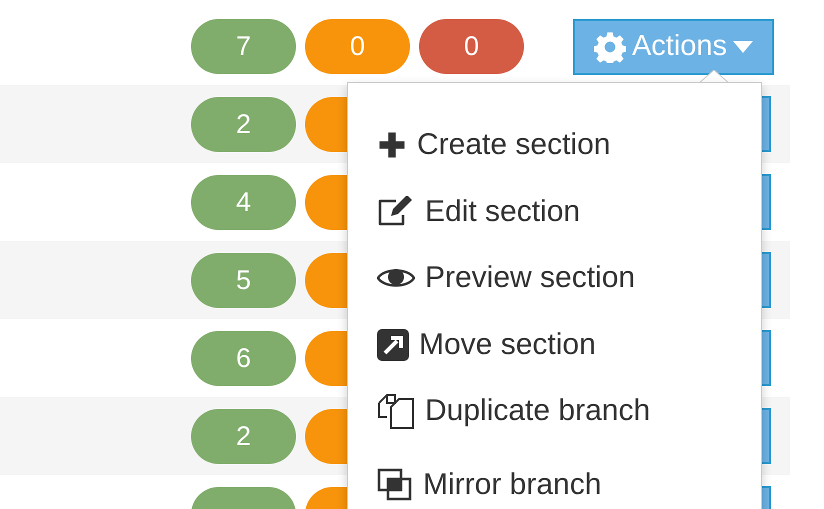  Describe the element at coordinates (243, 358) in the screenshot. I see `count-badge: 6` at that location.